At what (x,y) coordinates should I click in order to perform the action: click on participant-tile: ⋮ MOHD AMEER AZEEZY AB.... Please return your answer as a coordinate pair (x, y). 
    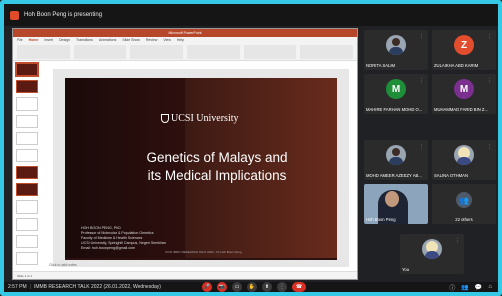
    Looking at the image, I should click on (396, 160).